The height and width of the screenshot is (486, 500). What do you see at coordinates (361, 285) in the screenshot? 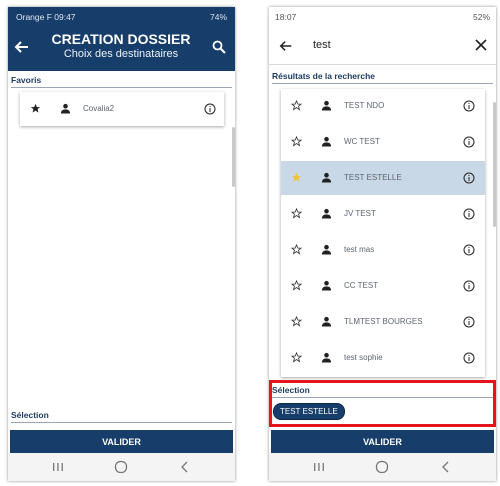
I see `list-item-label: CC TEST` at bounding box center [361, 285].